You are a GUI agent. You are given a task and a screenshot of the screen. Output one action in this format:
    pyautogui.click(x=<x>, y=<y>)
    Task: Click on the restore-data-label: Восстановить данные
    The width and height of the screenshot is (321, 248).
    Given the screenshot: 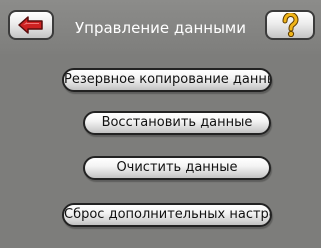 What is the action you would take?
    pyautogui.click(x=177, y=122)
    